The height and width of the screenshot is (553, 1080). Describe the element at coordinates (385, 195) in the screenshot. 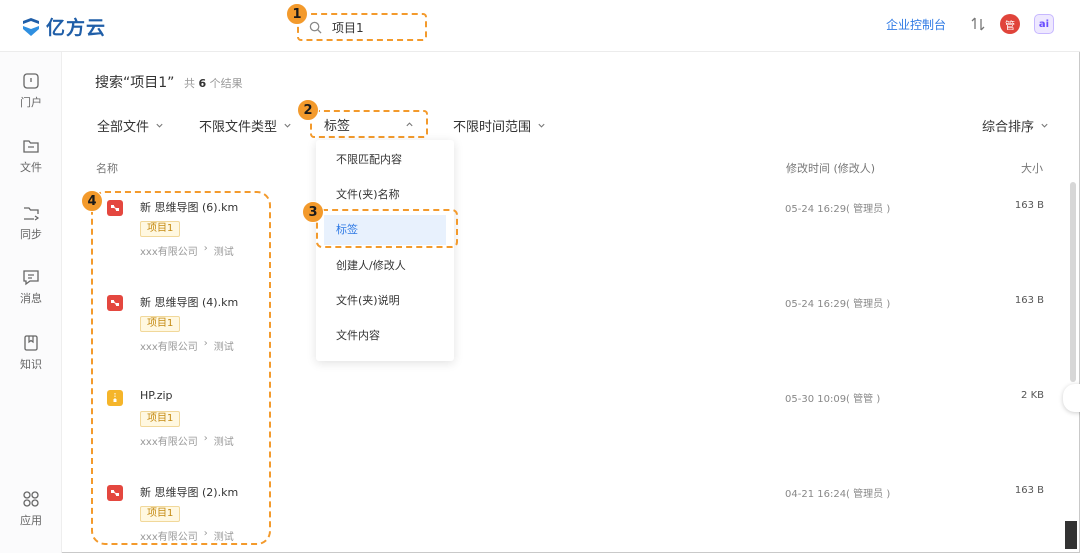

I see `dropdown-option: 文件(夹)名称` at that location.